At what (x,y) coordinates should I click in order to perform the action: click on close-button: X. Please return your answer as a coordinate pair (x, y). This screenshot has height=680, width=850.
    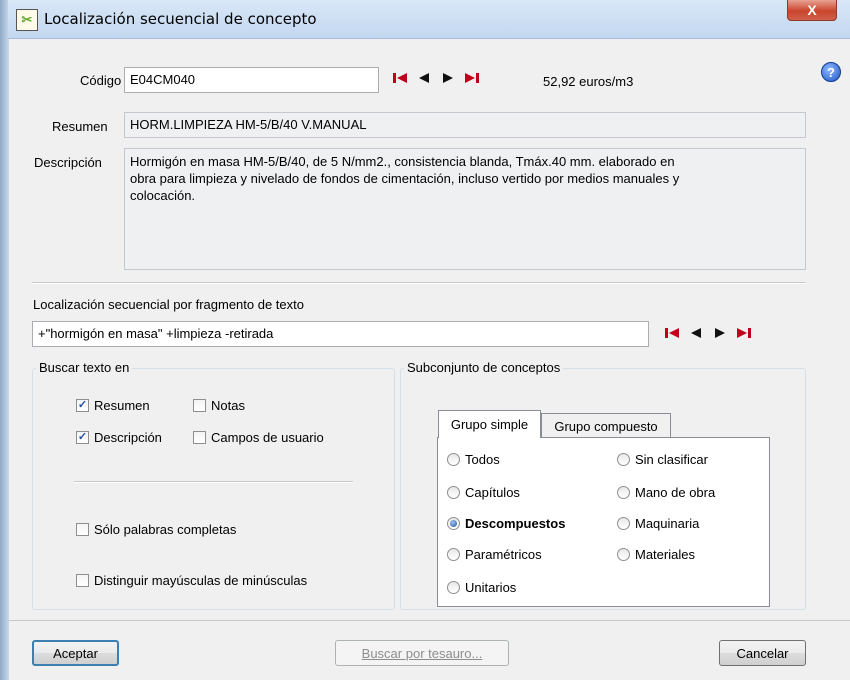
    Looking at the image, I should click on (812, 10).